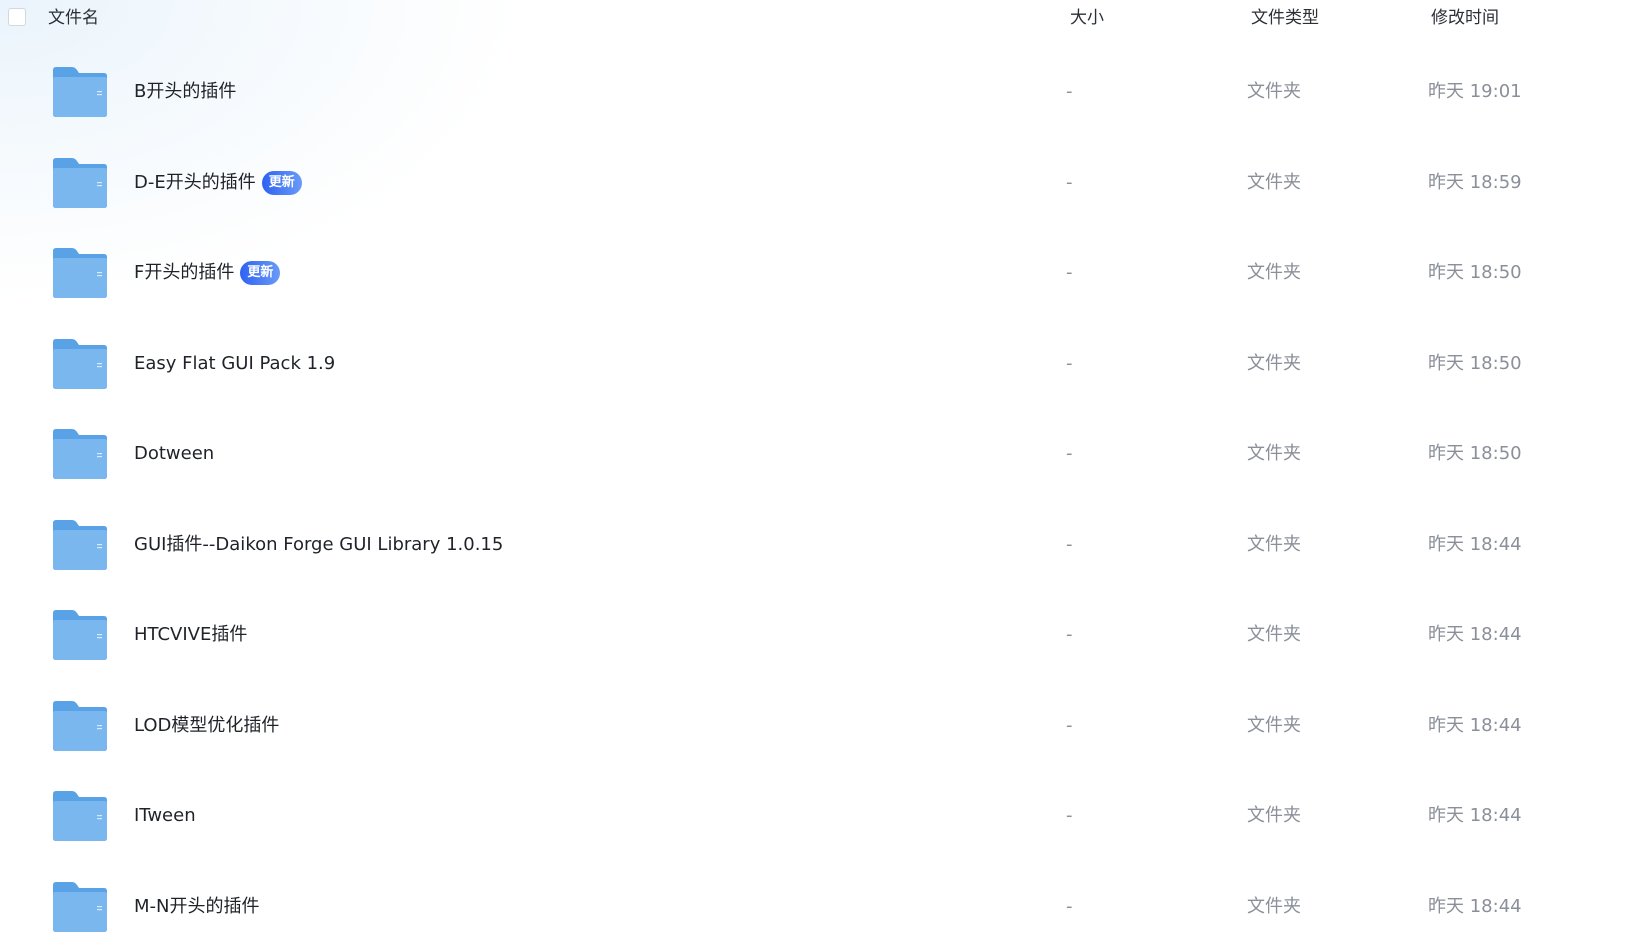  I want to click on file-name-cell: F开头的插件 更新, so click(207, 273).